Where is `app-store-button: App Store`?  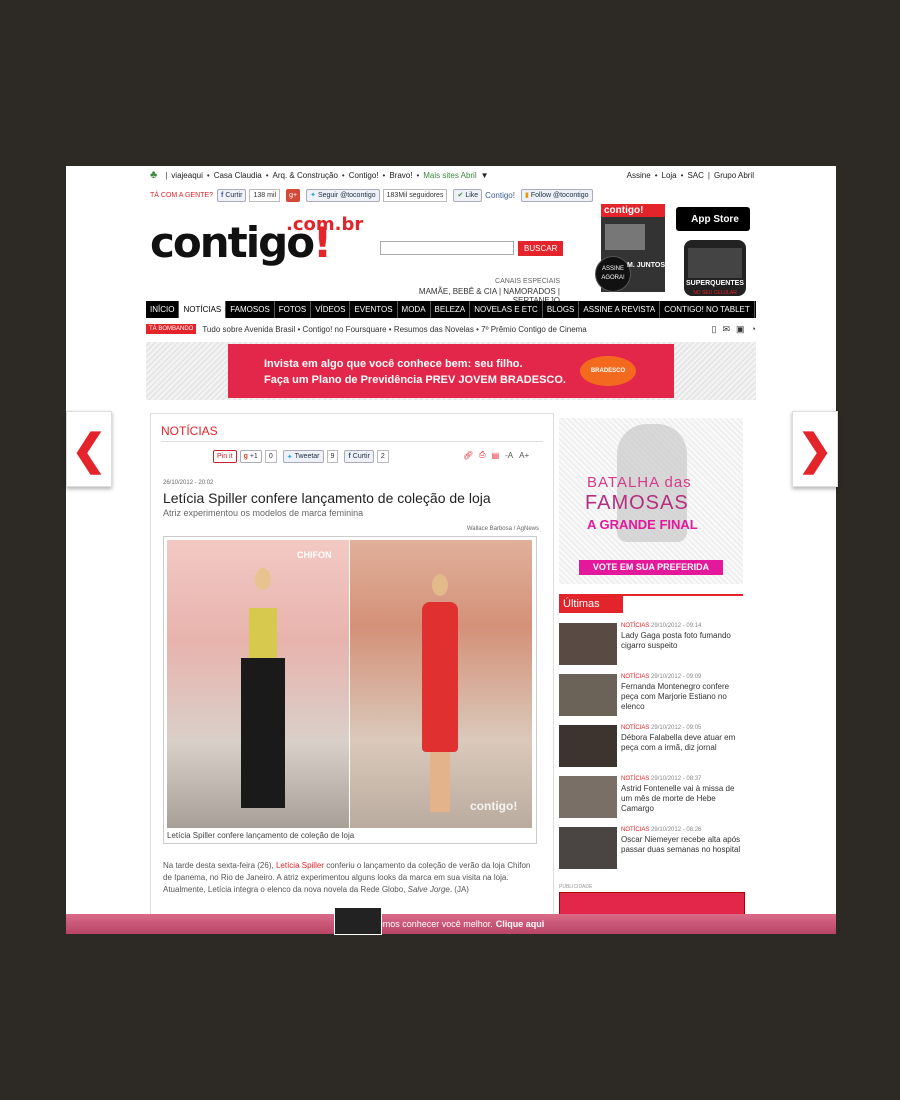
app-store-button: App Store is located at coordinates (713, 219).